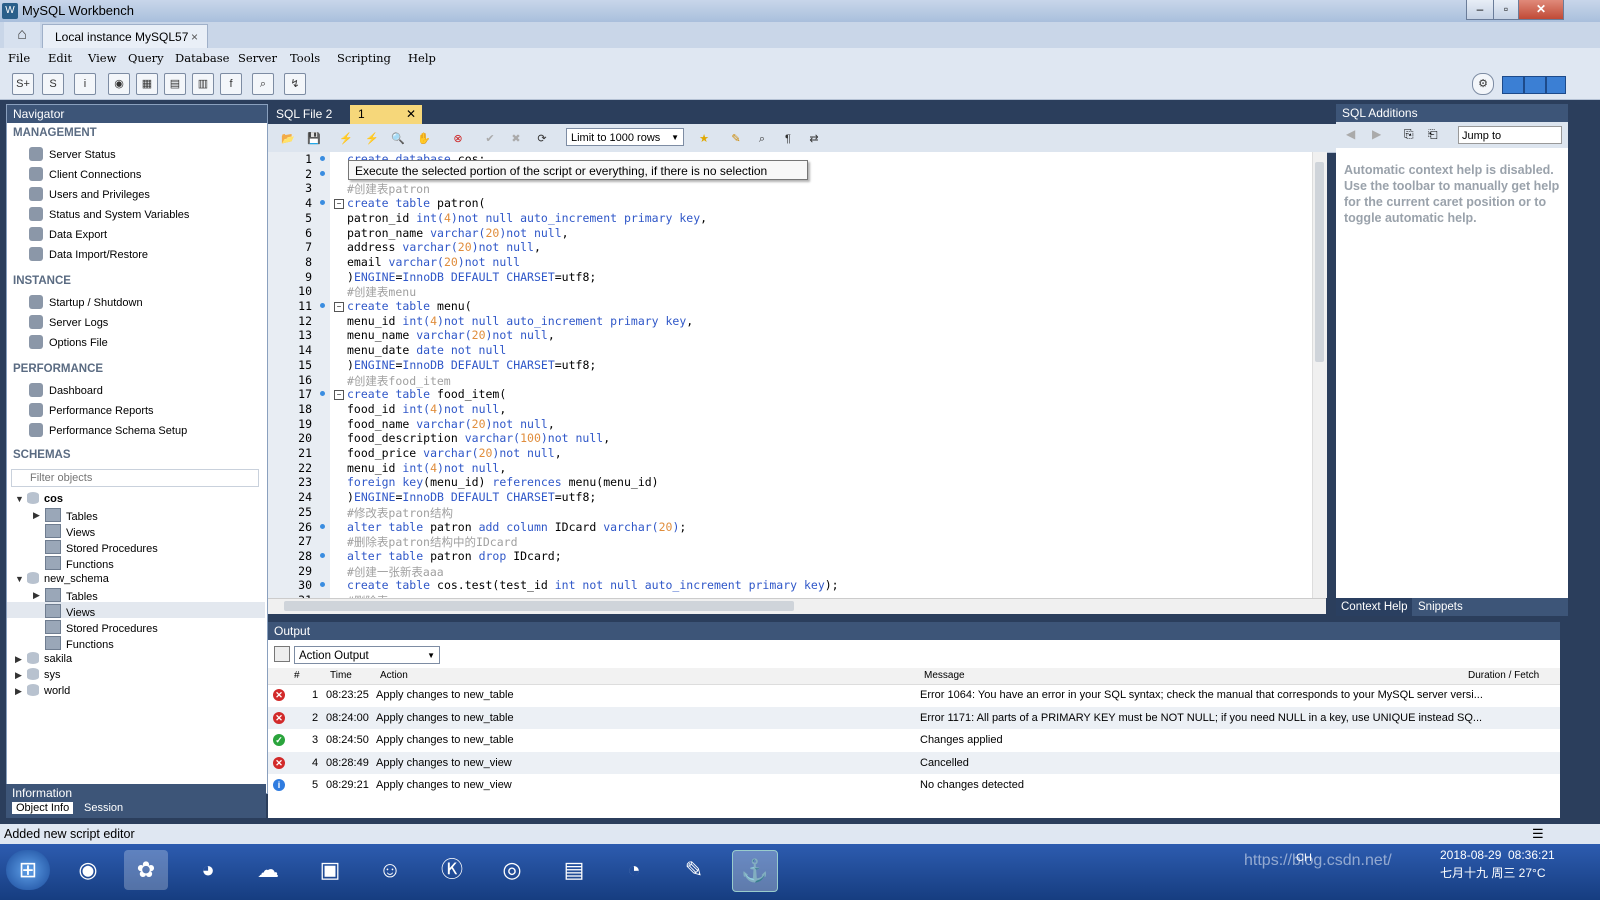 This screenshot has height=900, width=1600. Describe the element at coordinates (125, 36) in the screenshot. I see `tab-local-instance: Local instance MySQL57 ×` at that location.